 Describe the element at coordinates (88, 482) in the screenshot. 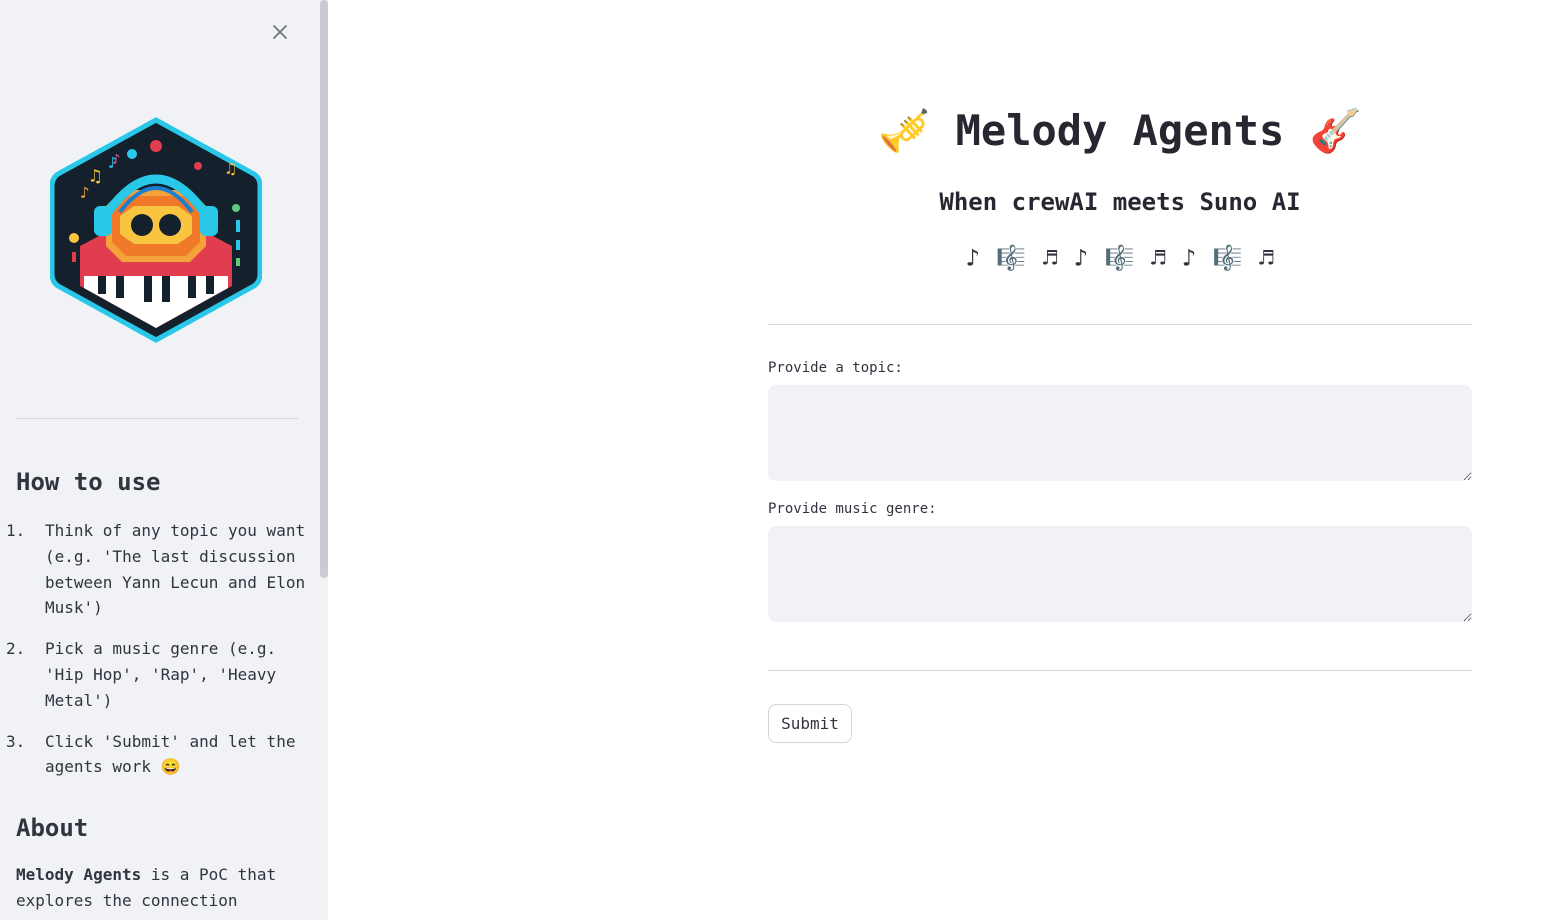

I see `how-to-use-heading: How to use` at that location.